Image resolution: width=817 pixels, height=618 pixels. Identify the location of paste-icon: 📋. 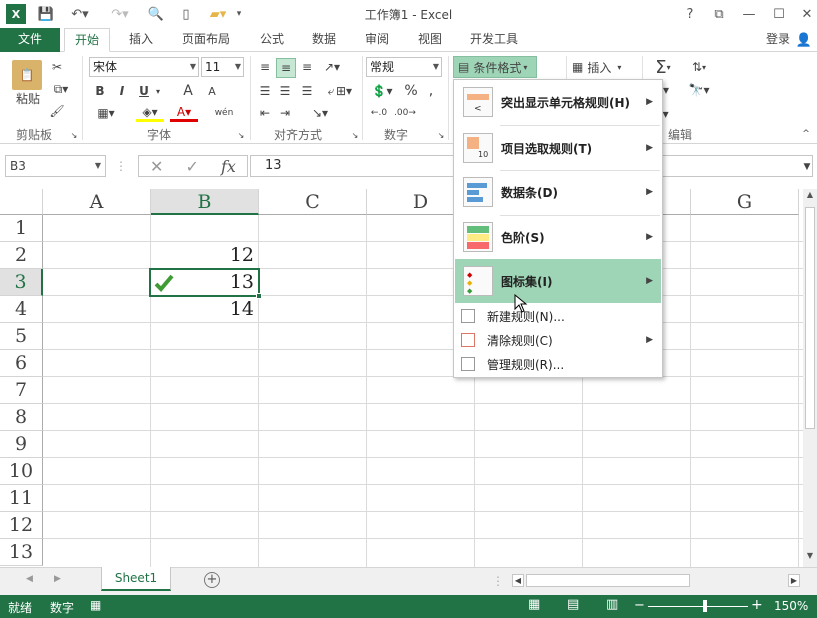
(27, 75).